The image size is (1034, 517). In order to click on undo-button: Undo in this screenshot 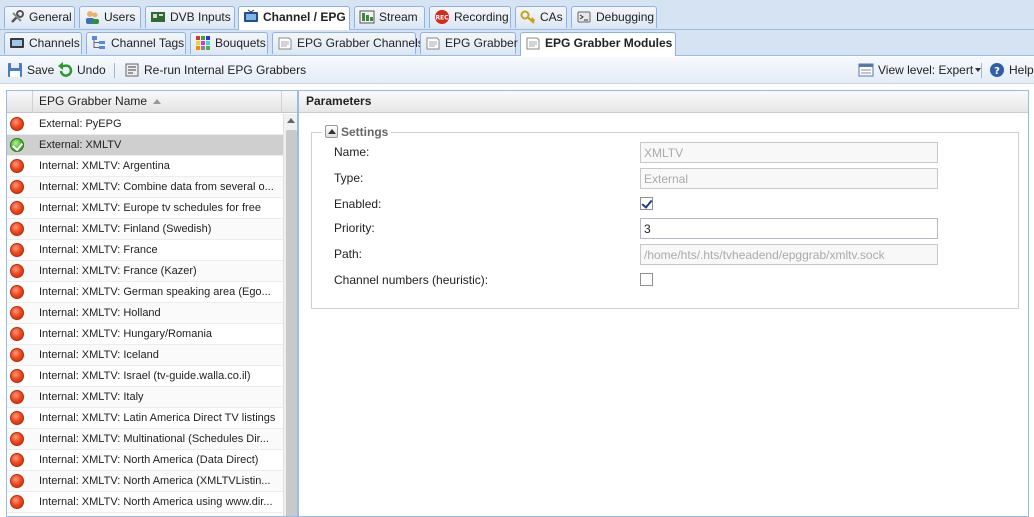, I will do `click(81, 71)`.